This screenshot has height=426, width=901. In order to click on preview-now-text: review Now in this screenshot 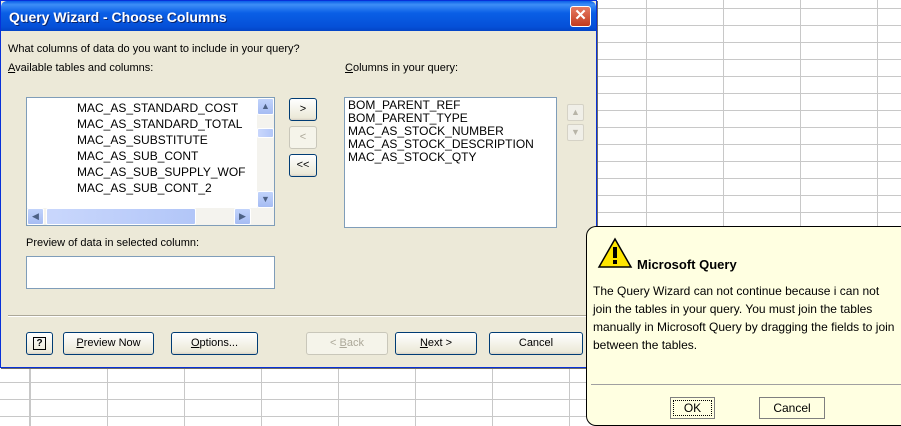, I will do `click(112, 343)`.